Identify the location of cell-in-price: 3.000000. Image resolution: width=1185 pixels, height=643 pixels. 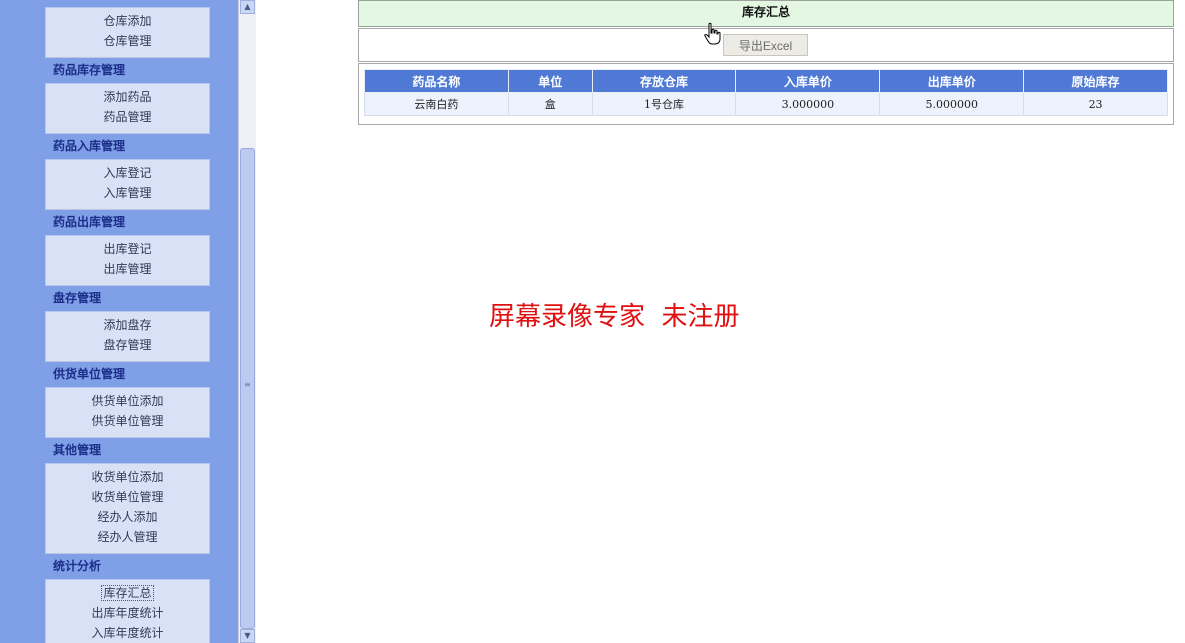
(808, 104).